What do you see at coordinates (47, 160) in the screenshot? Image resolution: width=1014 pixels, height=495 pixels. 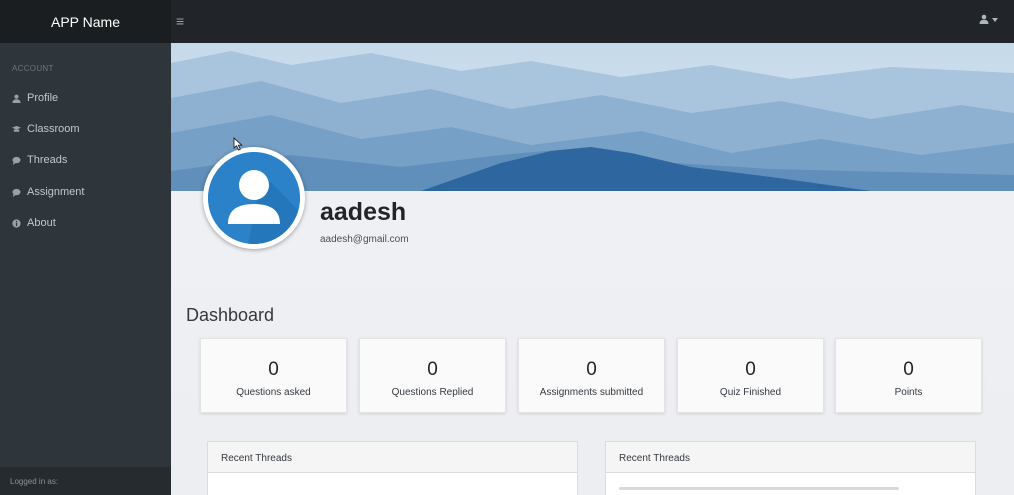 I see `sidebar-item-label: Threads` at bounding box center [47, 160].